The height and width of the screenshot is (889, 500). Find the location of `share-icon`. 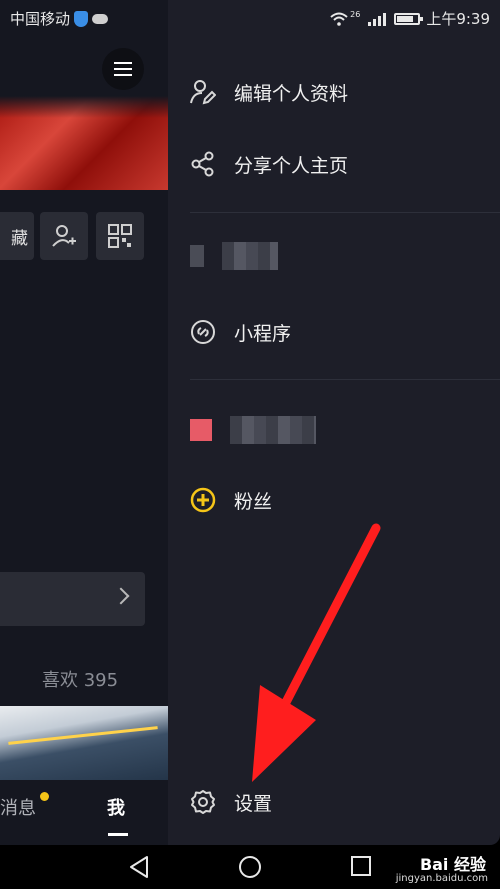

share-icon is located at coordinates (203, 164).